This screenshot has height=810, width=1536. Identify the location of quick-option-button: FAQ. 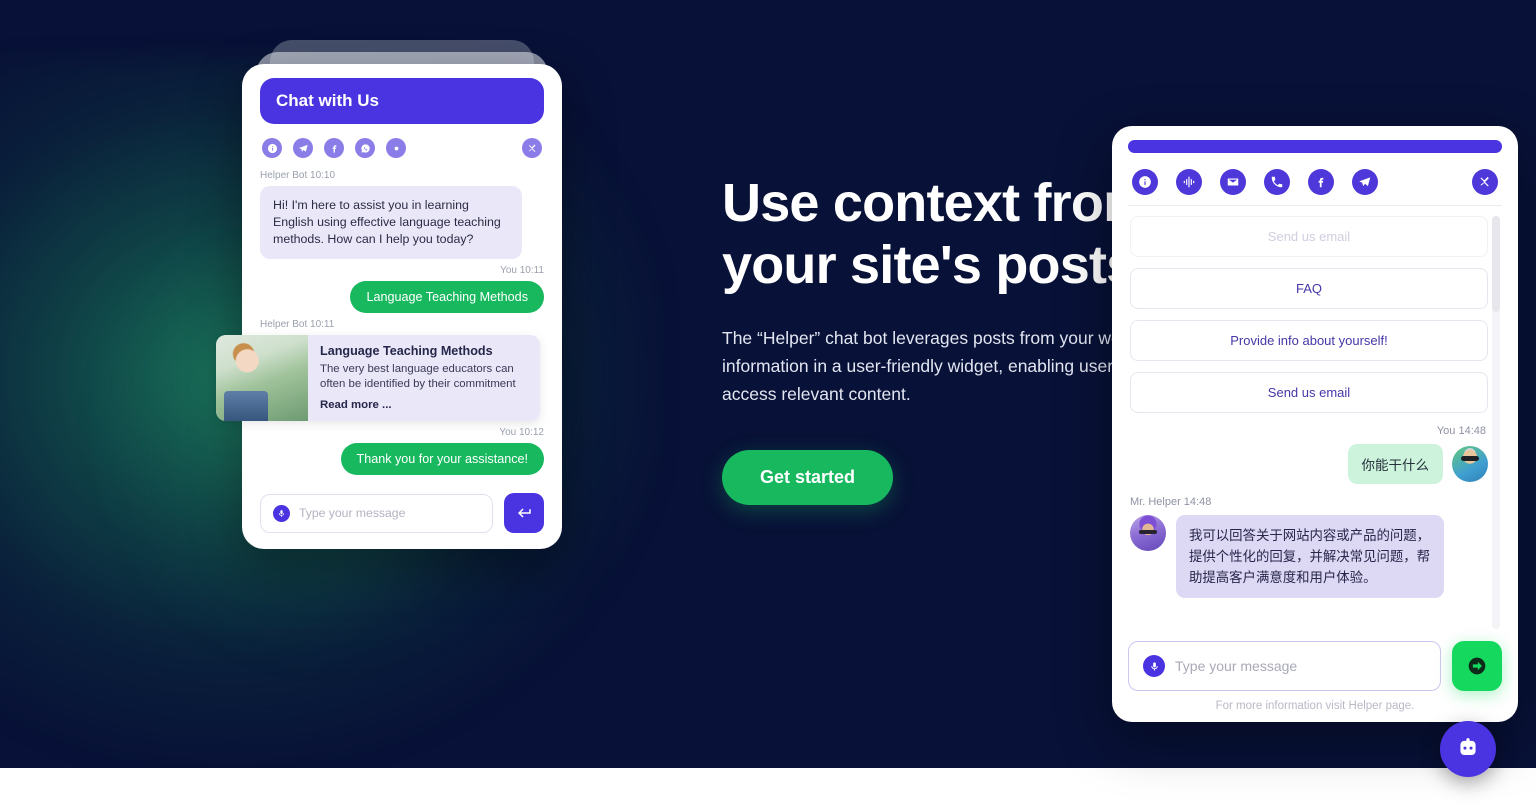
(1309, 288).